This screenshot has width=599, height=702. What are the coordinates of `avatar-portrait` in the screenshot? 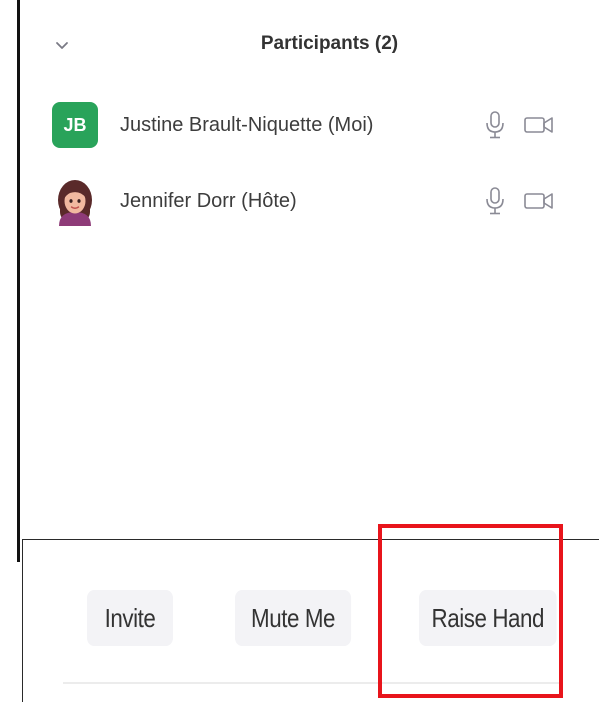 It's located at (75, 203).